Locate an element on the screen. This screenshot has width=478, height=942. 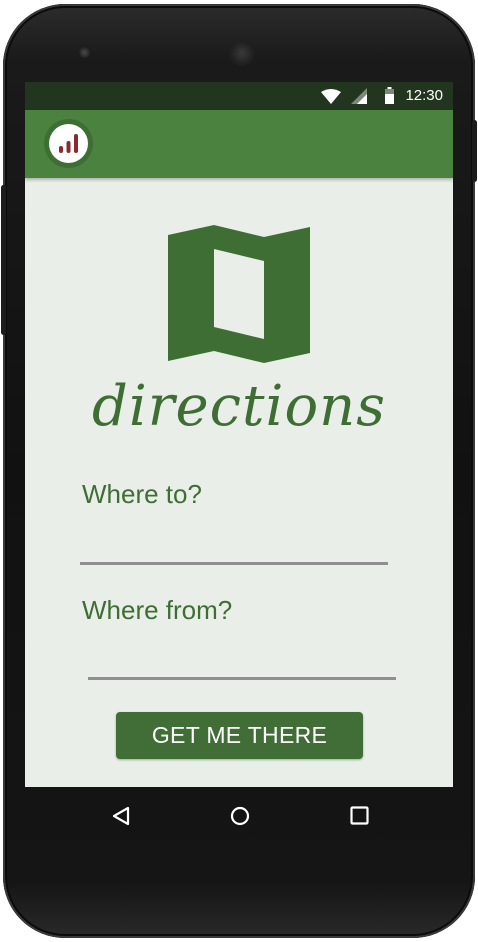
volume-button is located at coordinates (3, 260).